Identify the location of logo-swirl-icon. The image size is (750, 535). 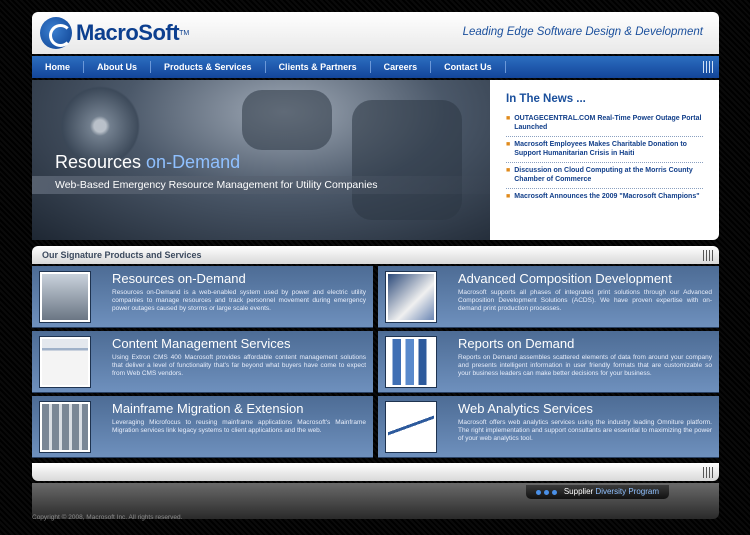
(56, 33).